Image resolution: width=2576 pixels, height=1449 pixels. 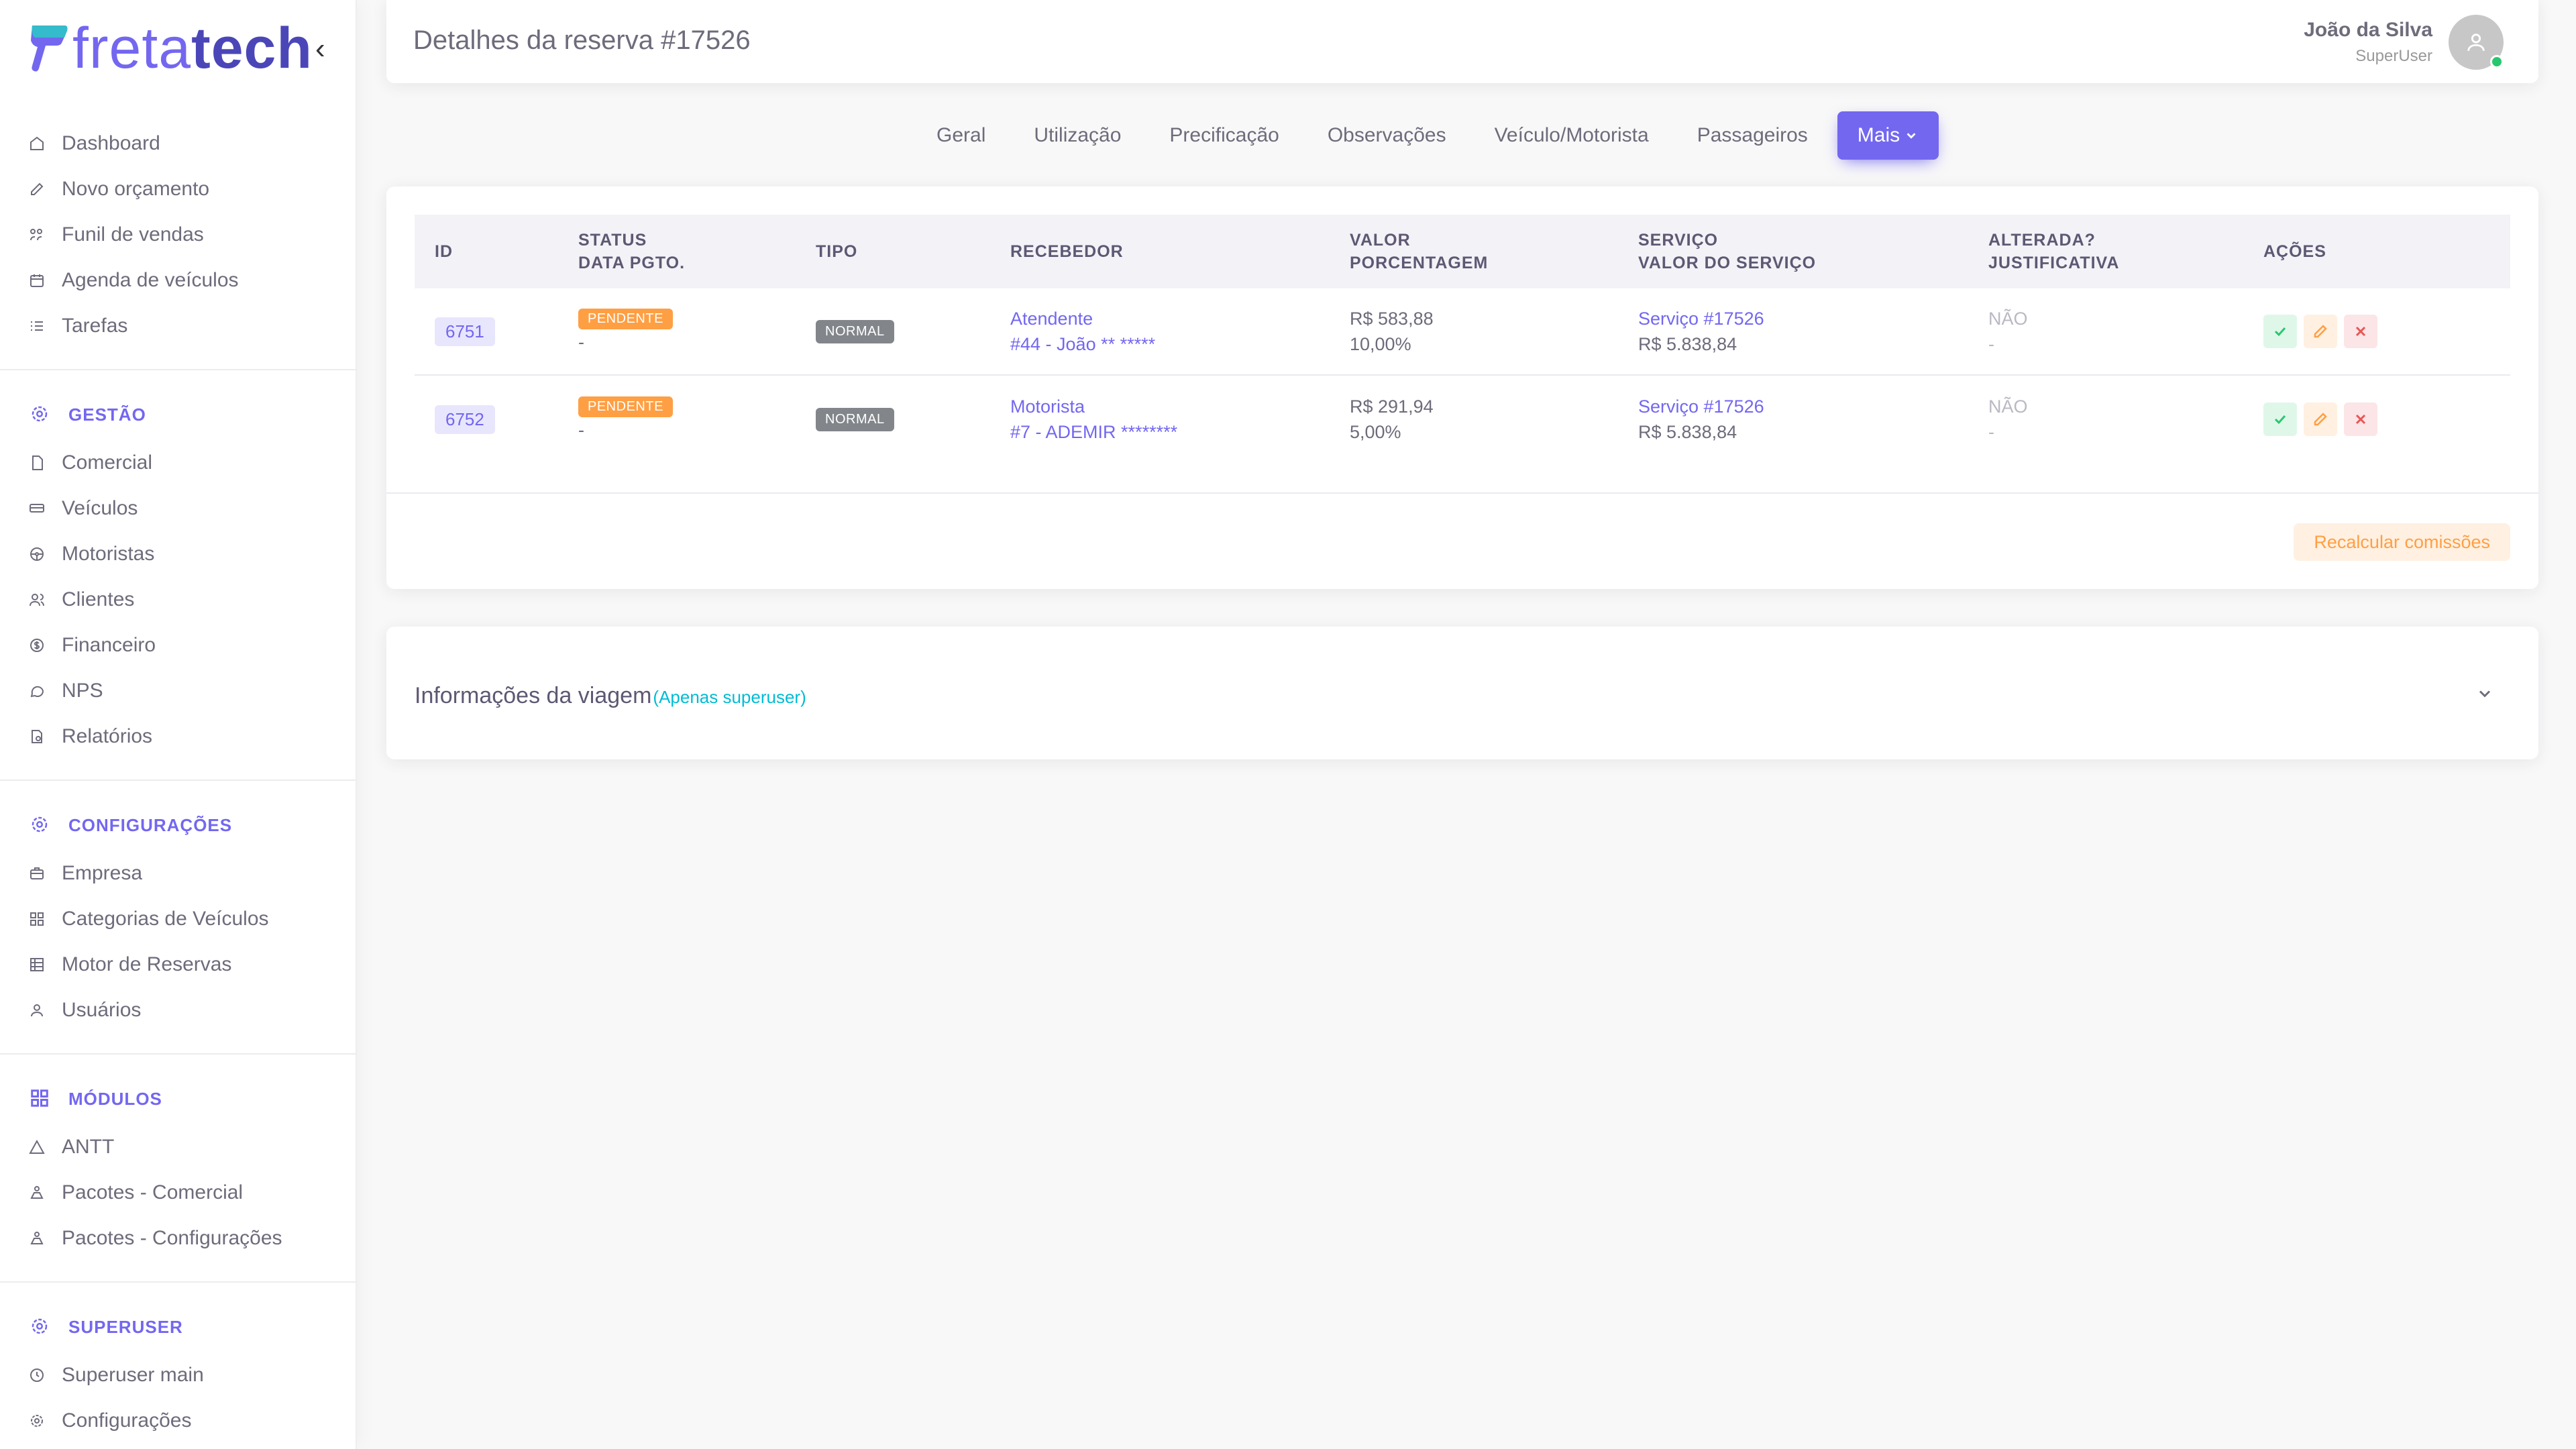 What do you see at coordinates (581, 429) in the screenshot?
I see `payment-date: -` at bounding box center [581, 429].